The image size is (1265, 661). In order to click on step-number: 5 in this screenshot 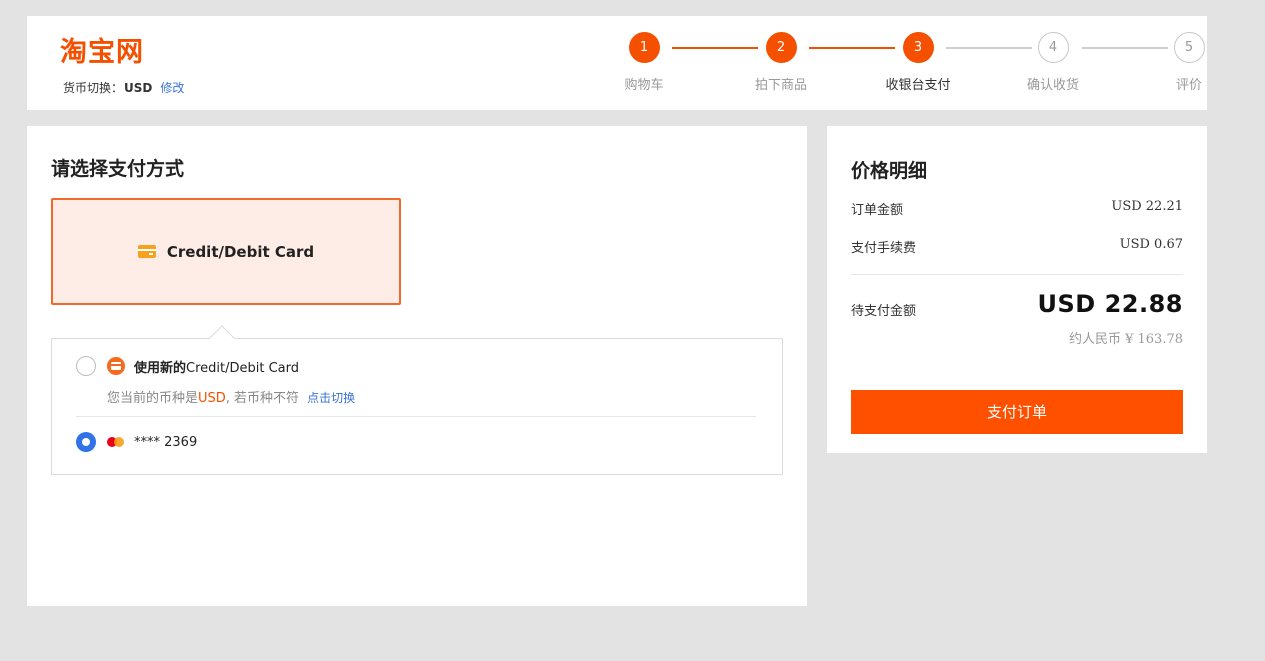, I will do `click(1189, 47)`.